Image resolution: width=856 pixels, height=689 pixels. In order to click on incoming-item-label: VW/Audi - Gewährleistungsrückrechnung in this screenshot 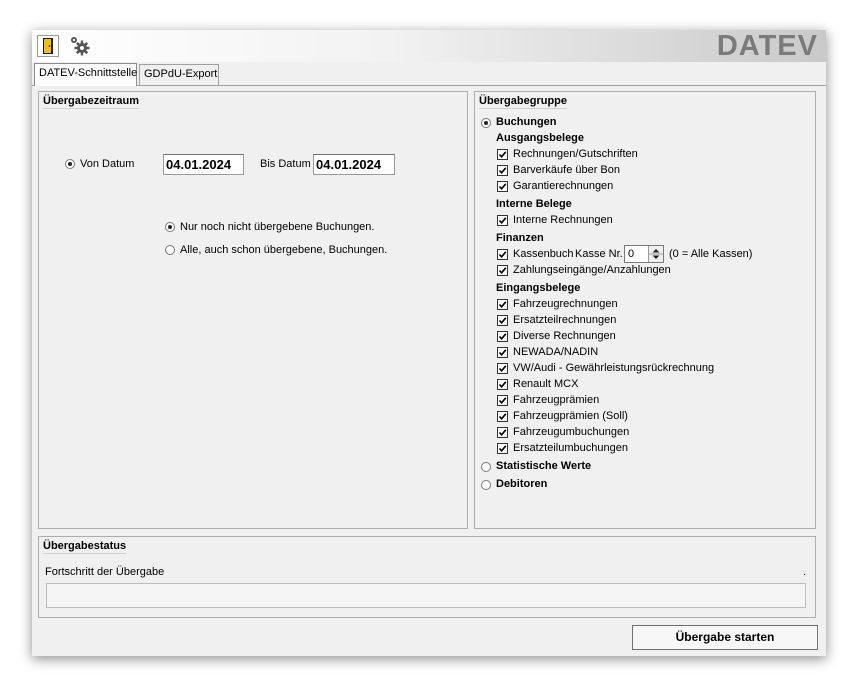, I will do `click(614, 368)`.